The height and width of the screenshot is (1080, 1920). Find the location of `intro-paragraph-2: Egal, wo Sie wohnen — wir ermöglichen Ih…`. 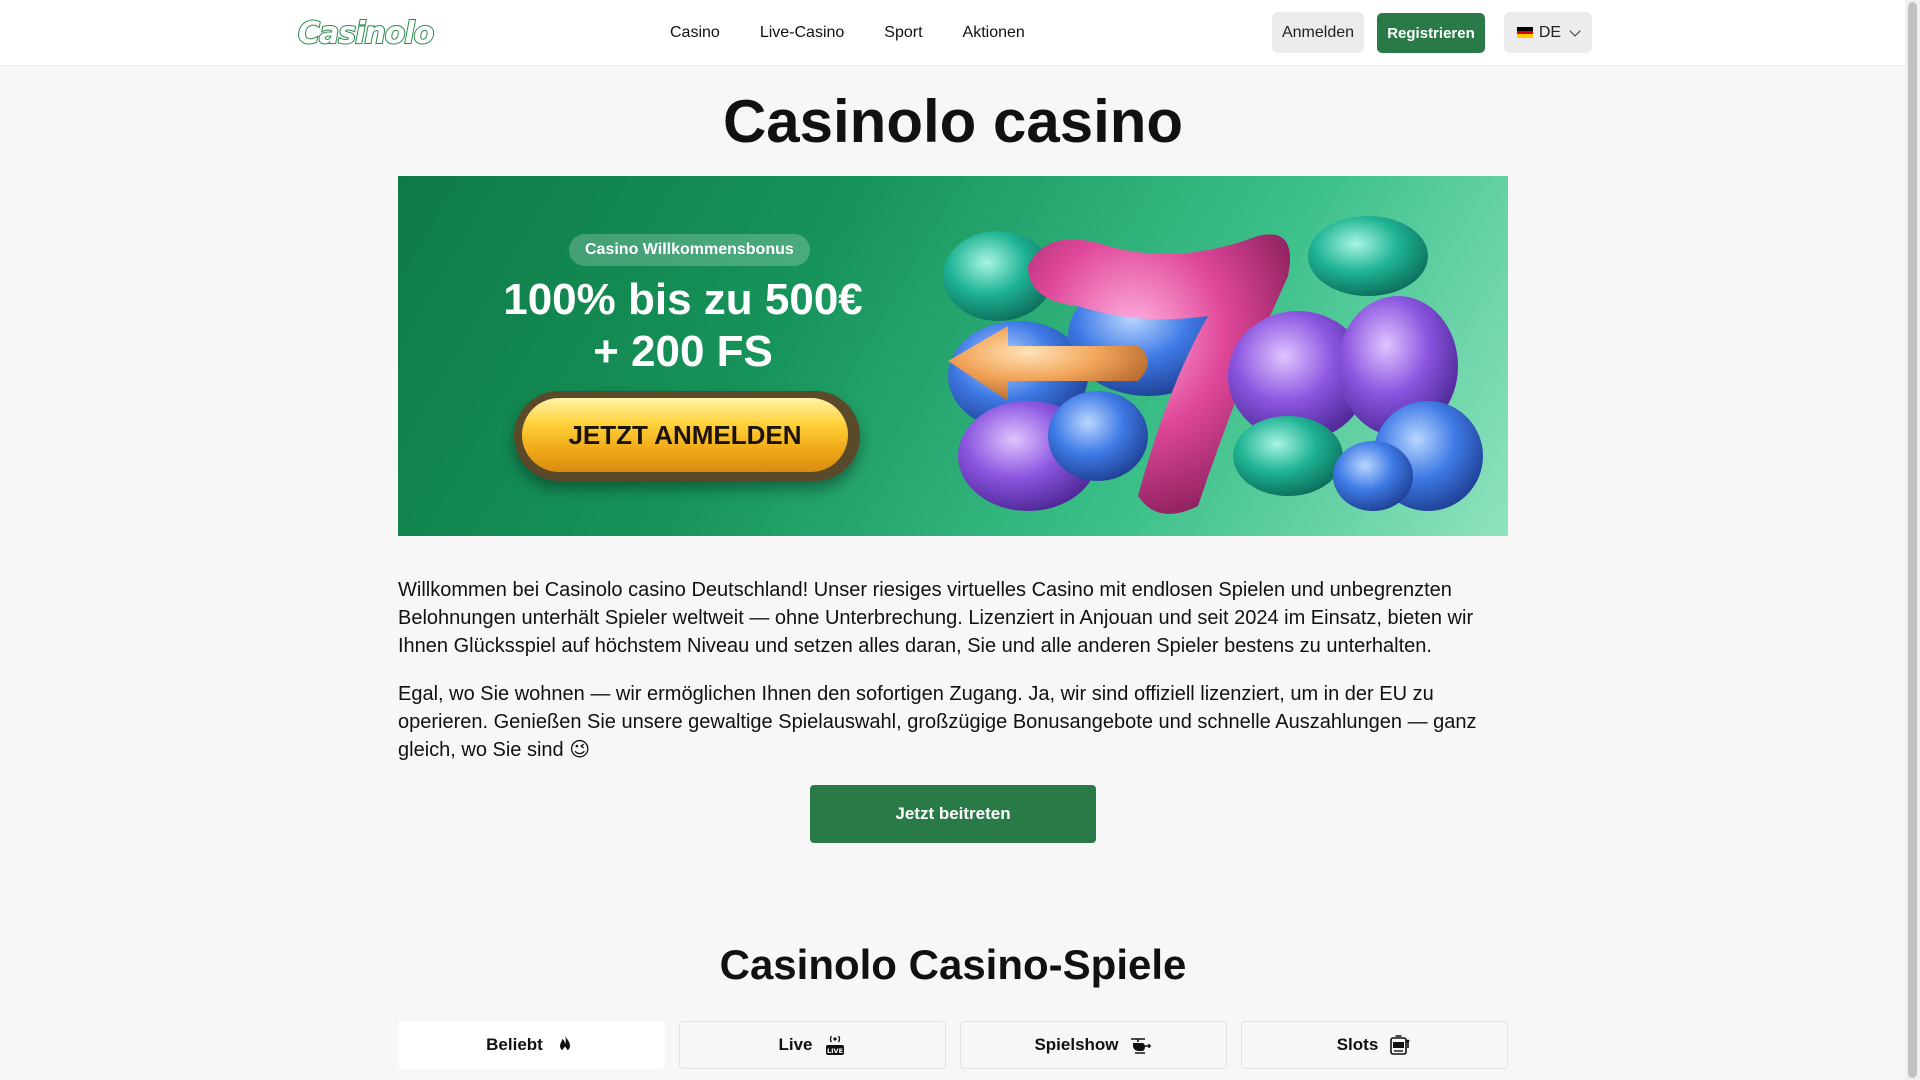

intro-paragraph-2: Egal, wo Sie wohnen — wir ermöglichen Ih… is located at coordinates (937, 722).